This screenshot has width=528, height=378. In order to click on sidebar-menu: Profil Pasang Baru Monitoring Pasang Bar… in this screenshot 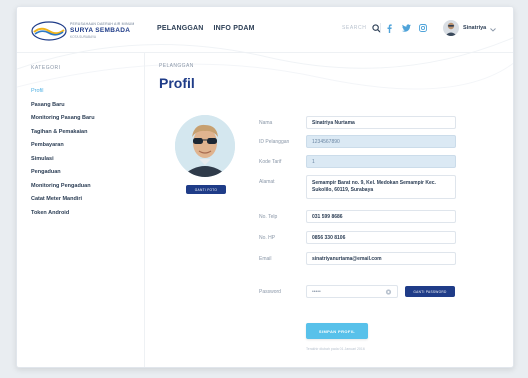, I will do `click(63, 152)`.